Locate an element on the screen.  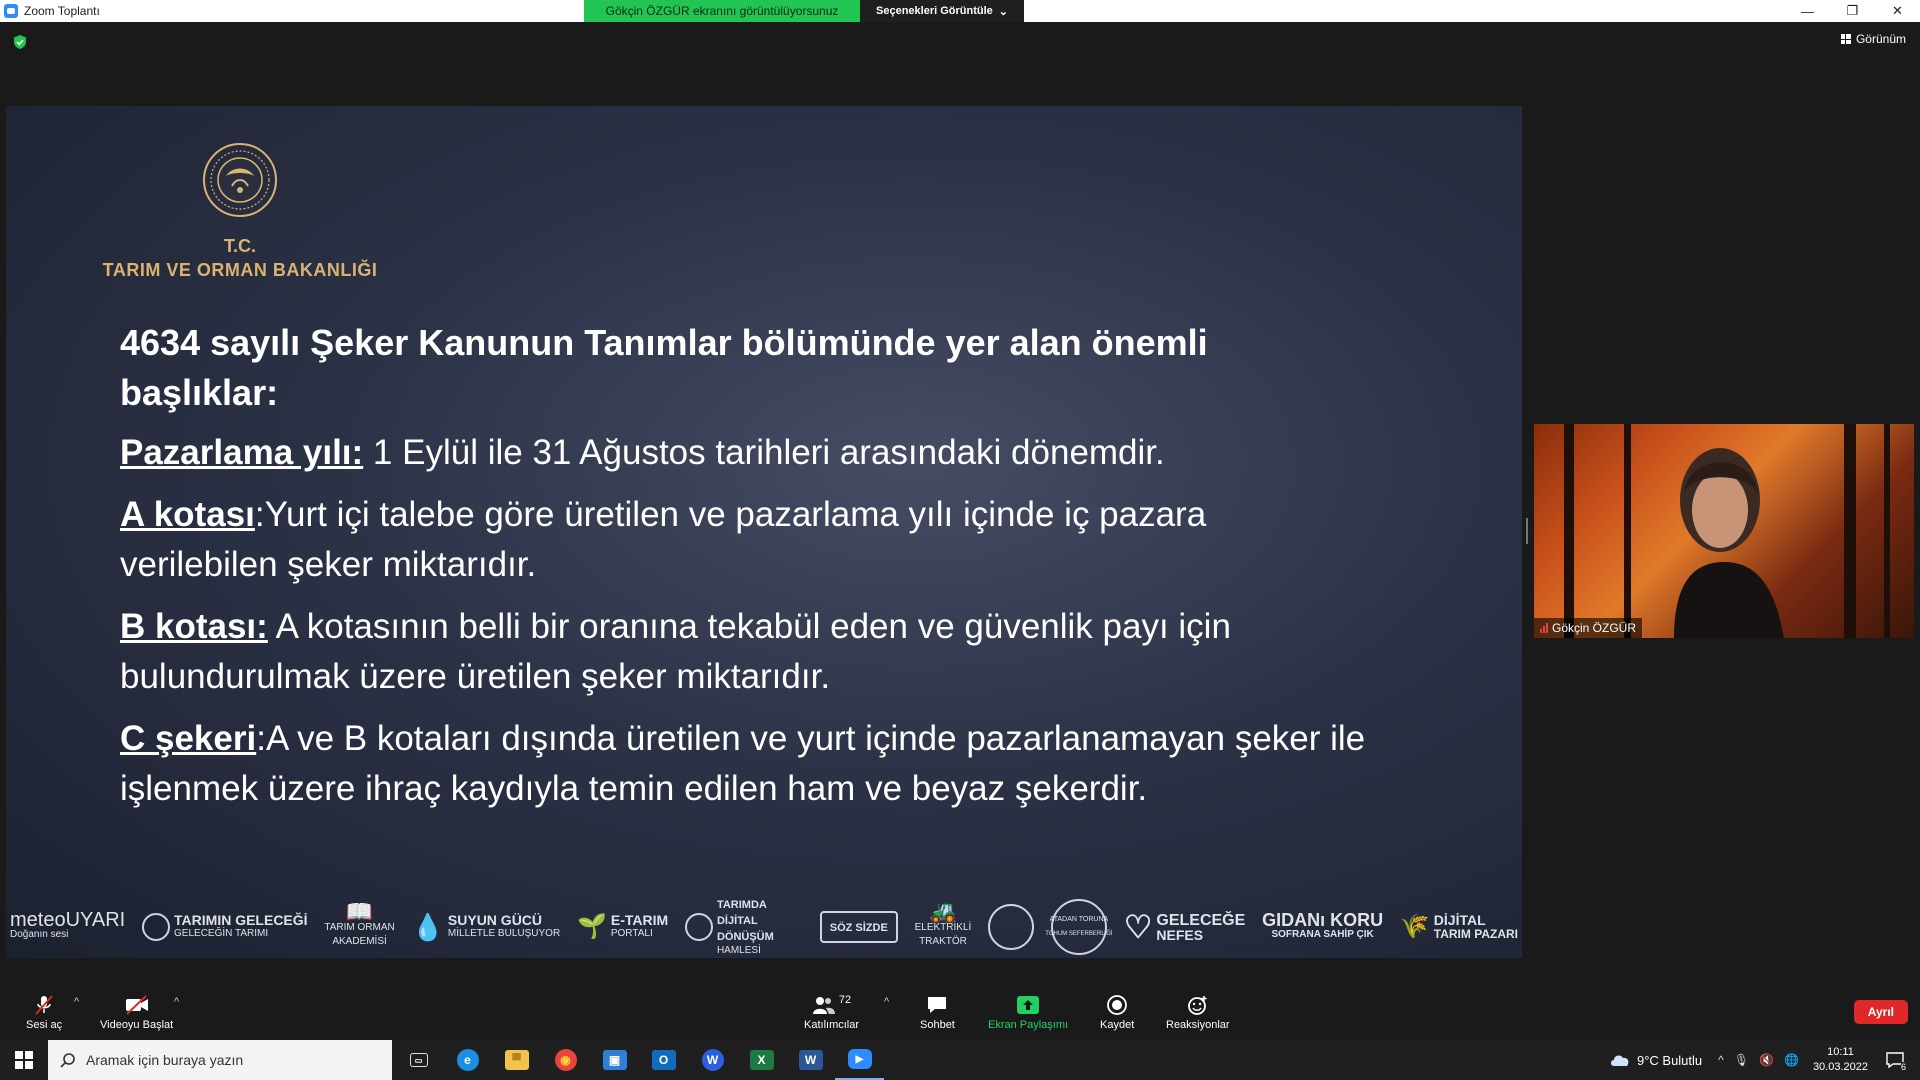
edge-icon: e is located at coordinates (467, 1060).